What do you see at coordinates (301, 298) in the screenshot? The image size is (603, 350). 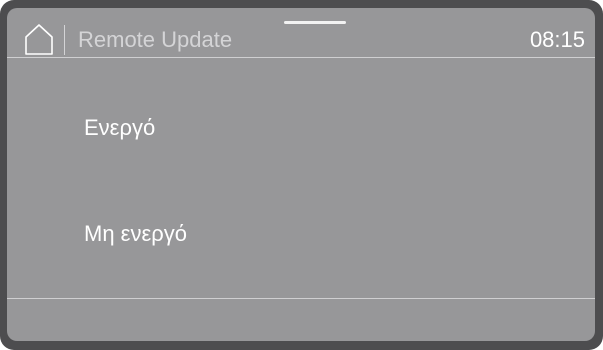 I see `footer-separator` at bounding box center [301, 298].